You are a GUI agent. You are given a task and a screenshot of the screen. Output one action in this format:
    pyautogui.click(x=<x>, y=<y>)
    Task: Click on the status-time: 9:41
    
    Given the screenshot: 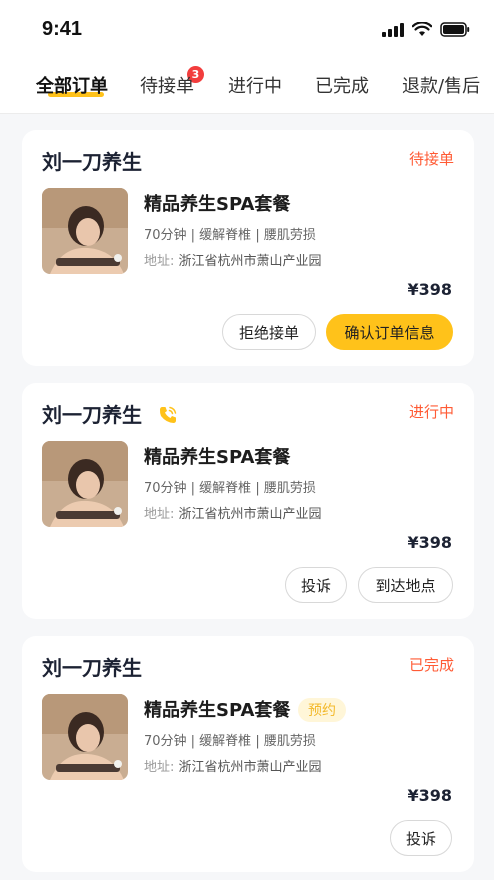 What is the action you would take?
    pyautogui.click(x=62, y=29)
    